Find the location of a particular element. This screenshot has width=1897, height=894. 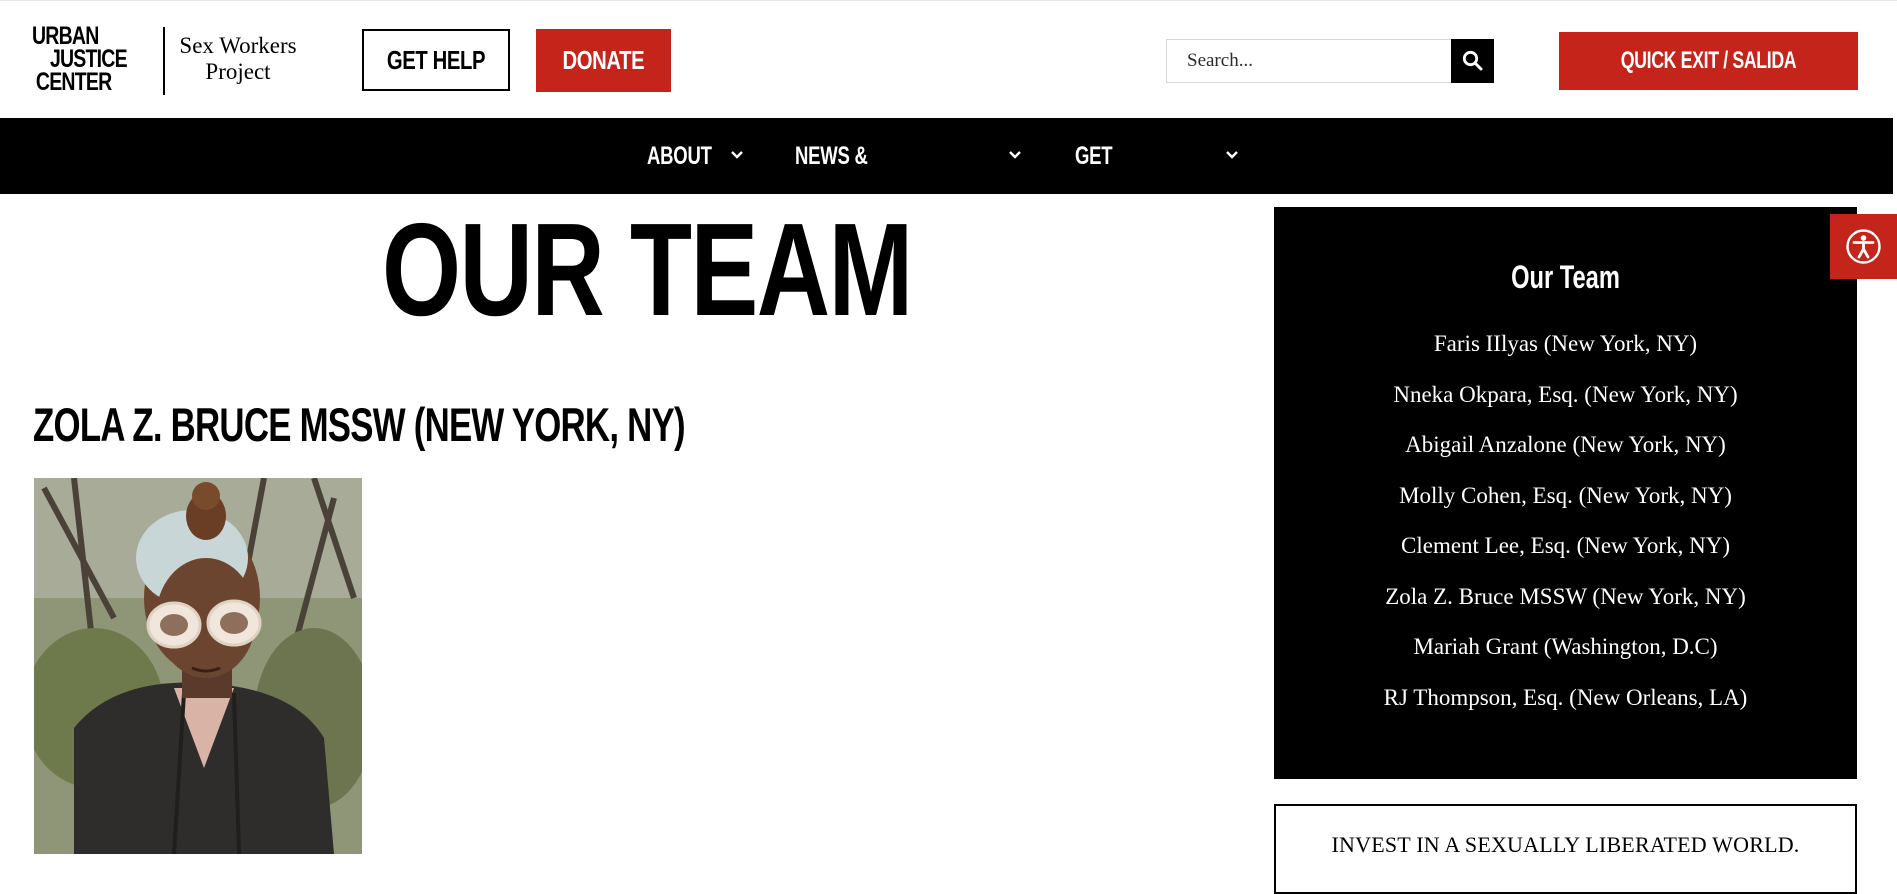

team-member-link: Abigail Anzalone (New York, NY) is located at coordinates (1565, 445).